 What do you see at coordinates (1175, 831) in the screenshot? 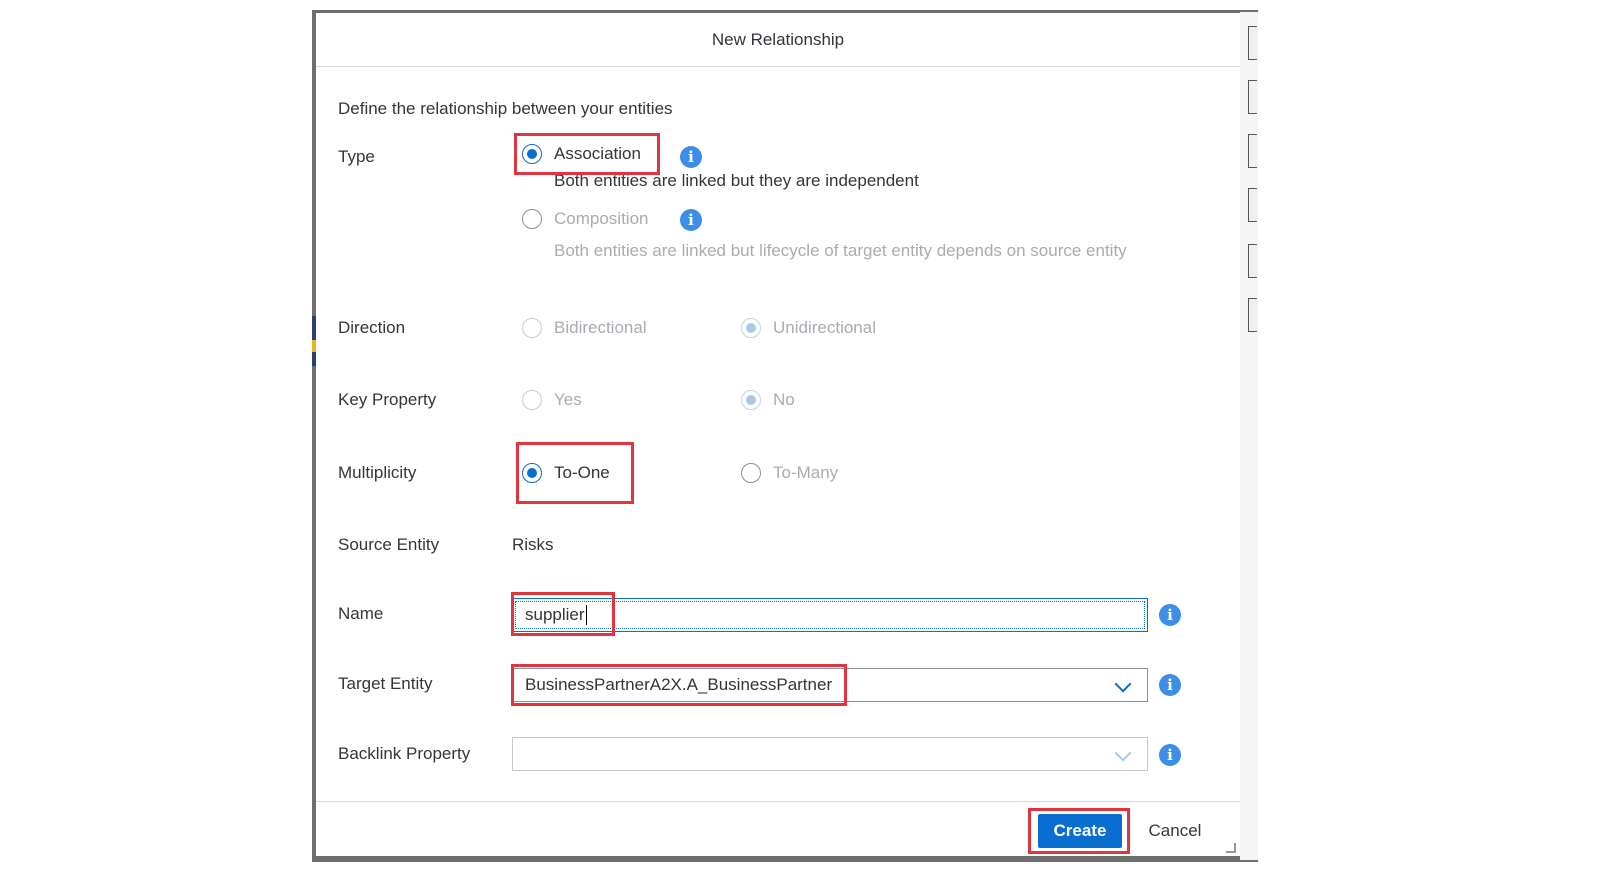
I see `cancel-button: Cancel` at bounding box center [1175, 831].